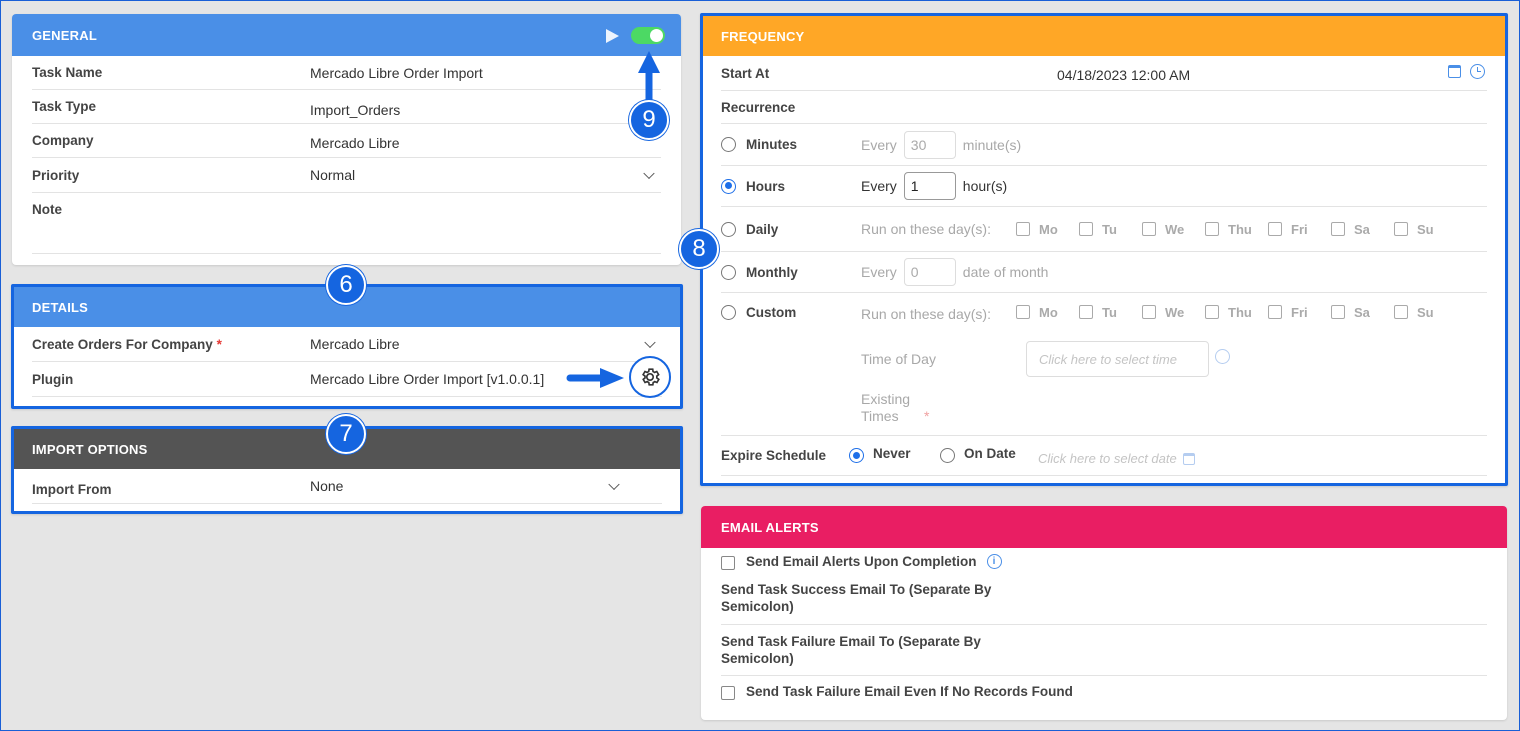  What do you see at coordinates (861, 561) in the screenshot?
I see `completion-label: Send Email Alerts Upon Completion` at bounding box center [861, 561].